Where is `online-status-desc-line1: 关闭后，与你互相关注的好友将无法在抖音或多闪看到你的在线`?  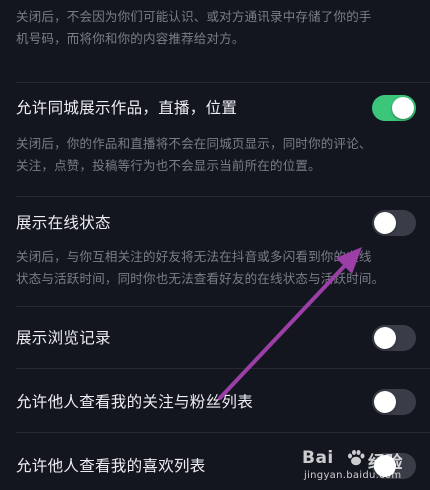 online-status-desc-line1: 关闭后，与你互相关注的好友将无法在抖音或多闪看到你的在线 is located at coordinates (194, 256).